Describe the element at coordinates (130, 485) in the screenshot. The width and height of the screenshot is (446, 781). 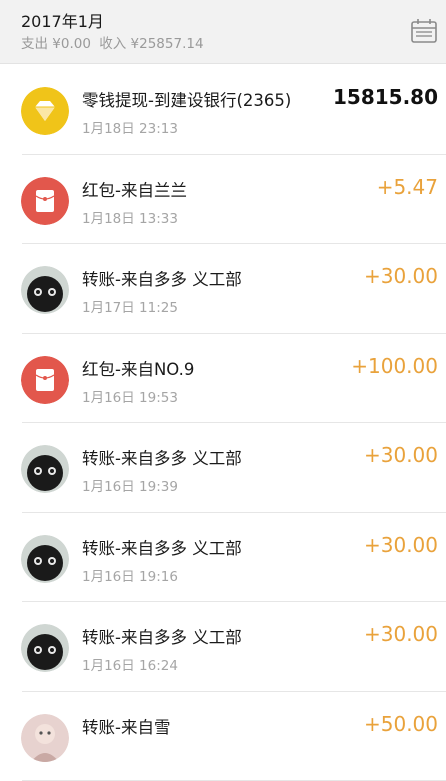
I see `transaction-time: 1月16日 19:39` at that location.